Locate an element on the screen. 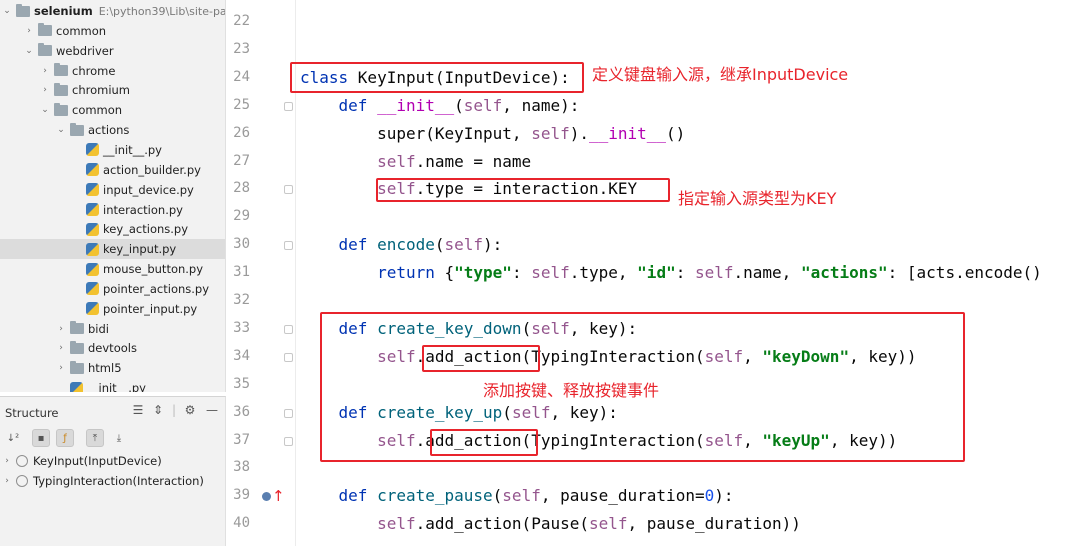 The width and height of the screenshot is (1080, 546). tree-item-label: __init__.py is located at coordinates (132, 149).